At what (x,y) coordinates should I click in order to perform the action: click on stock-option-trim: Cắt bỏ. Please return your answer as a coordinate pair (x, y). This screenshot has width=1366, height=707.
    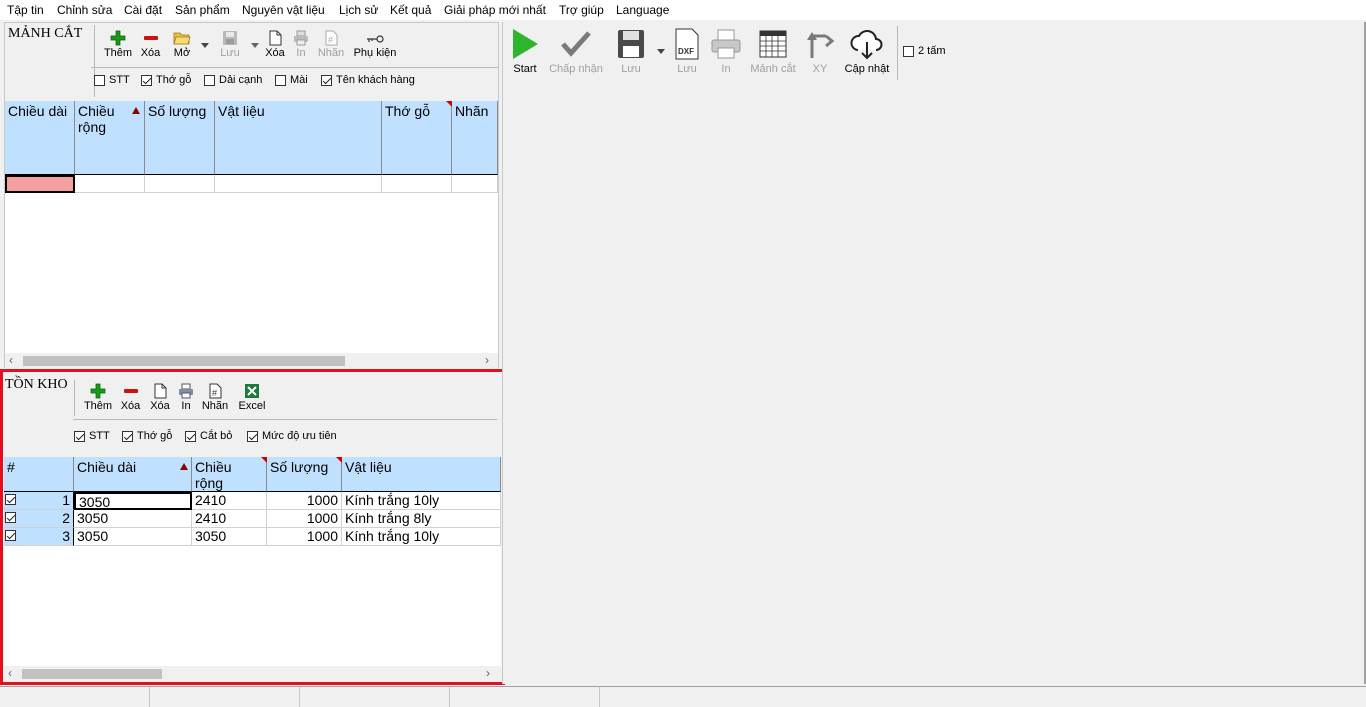
    Looking at the image, I should click on (208, 436).